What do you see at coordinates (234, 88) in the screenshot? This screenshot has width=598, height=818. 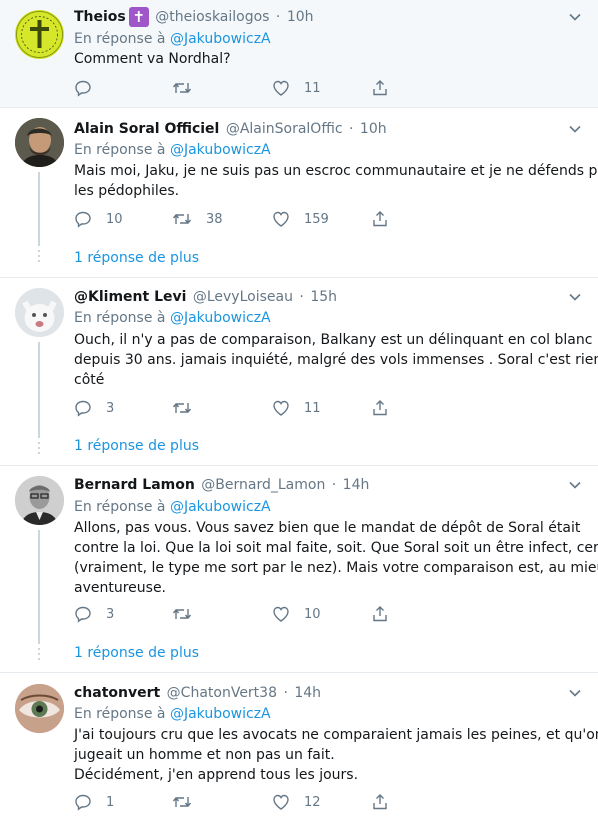 I see `tweet-actions: 11` at bounding box center [234, 88].